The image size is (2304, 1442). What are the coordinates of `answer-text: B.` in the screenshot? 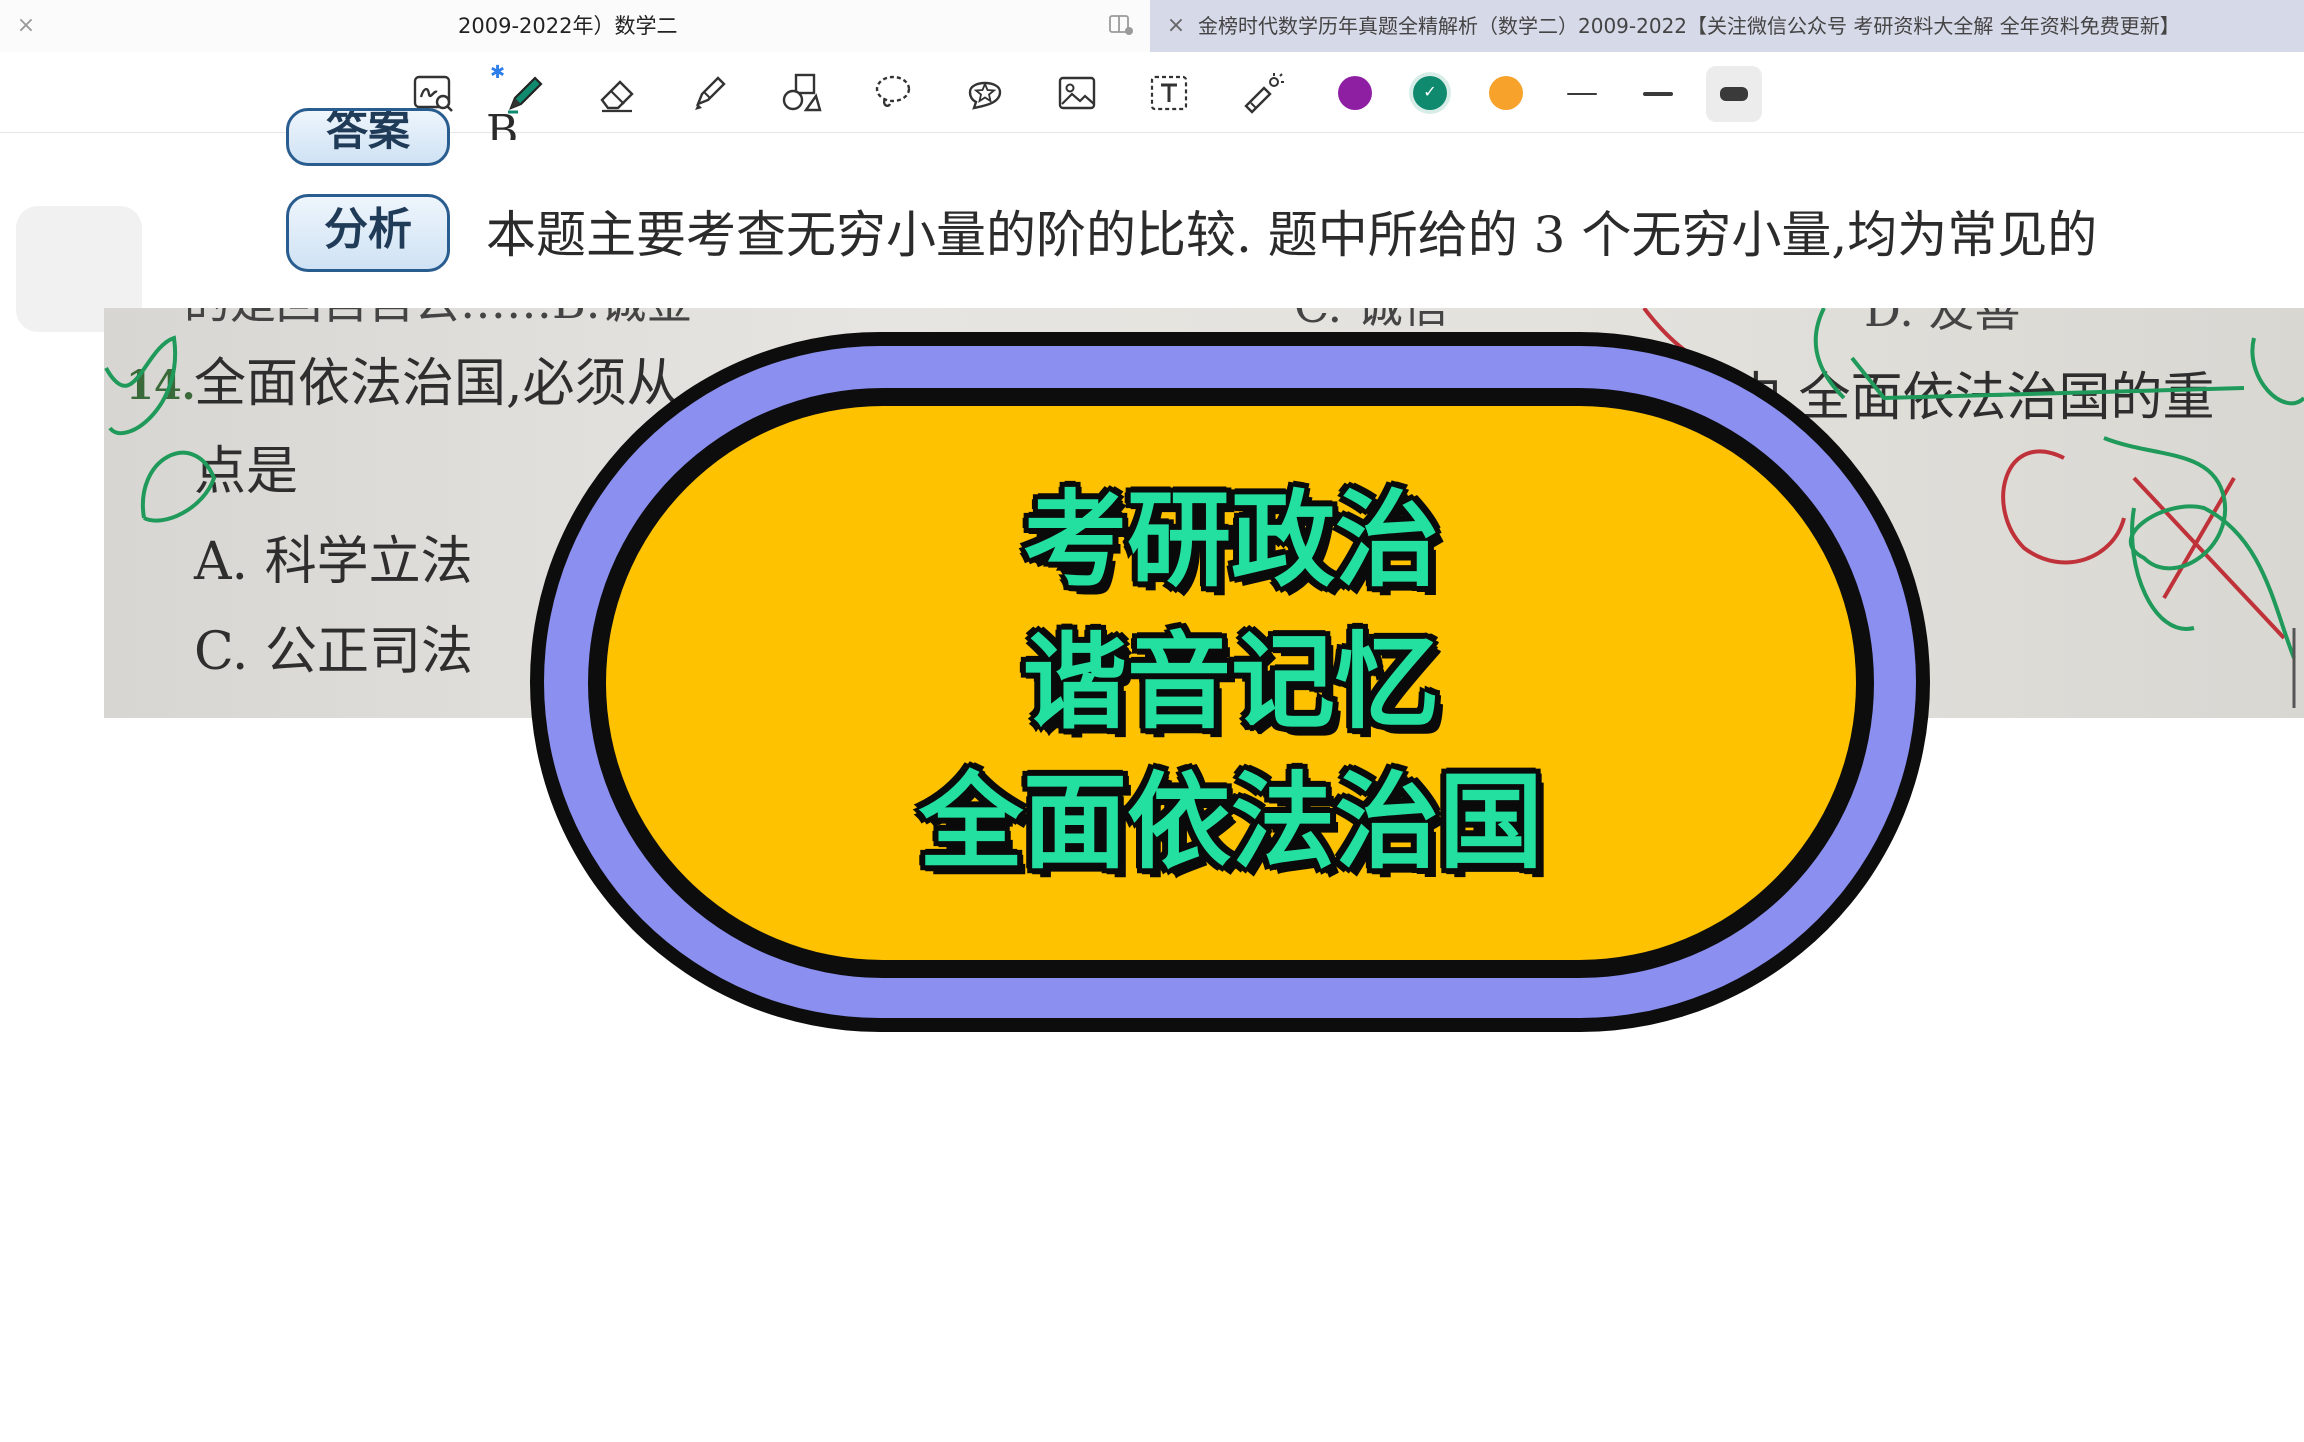 It's located at (509, 126).